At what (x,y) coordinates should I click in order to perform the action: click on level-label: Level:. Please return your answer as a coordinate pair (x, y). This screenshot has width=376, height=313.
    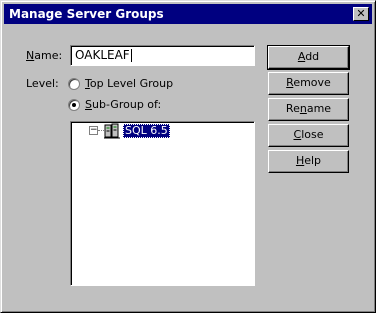
    Looking at the image, I should click on (42, 83).